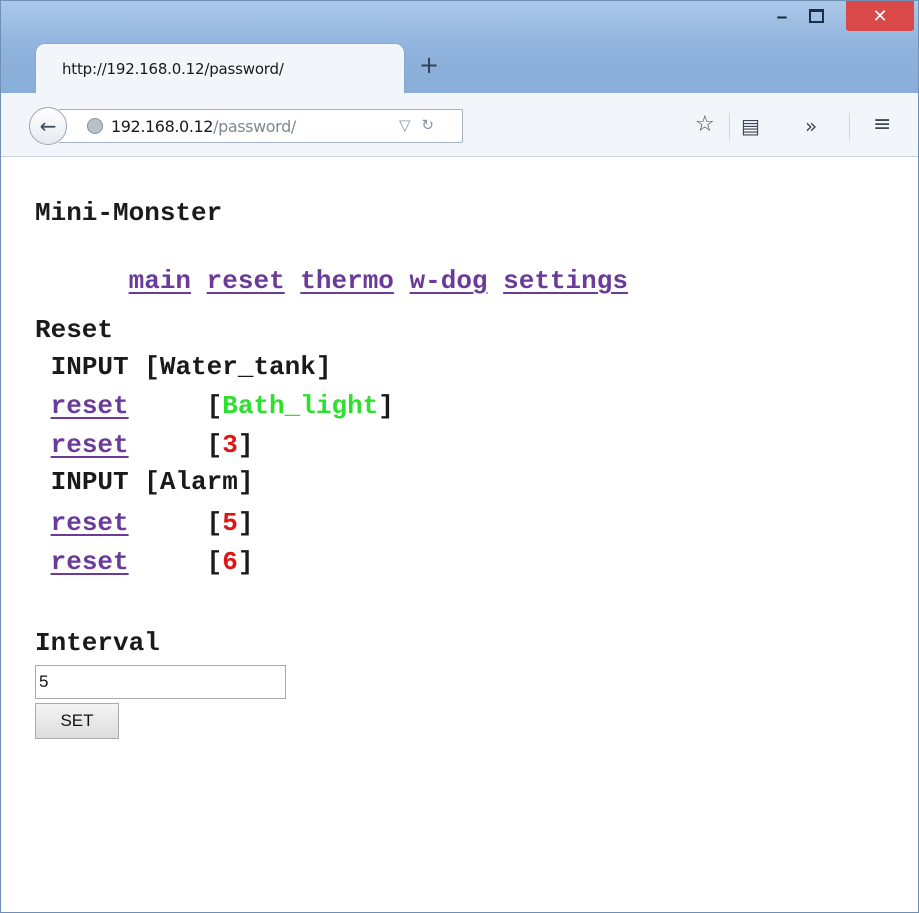  I want to click on back-button: ←, so click(48, 126).